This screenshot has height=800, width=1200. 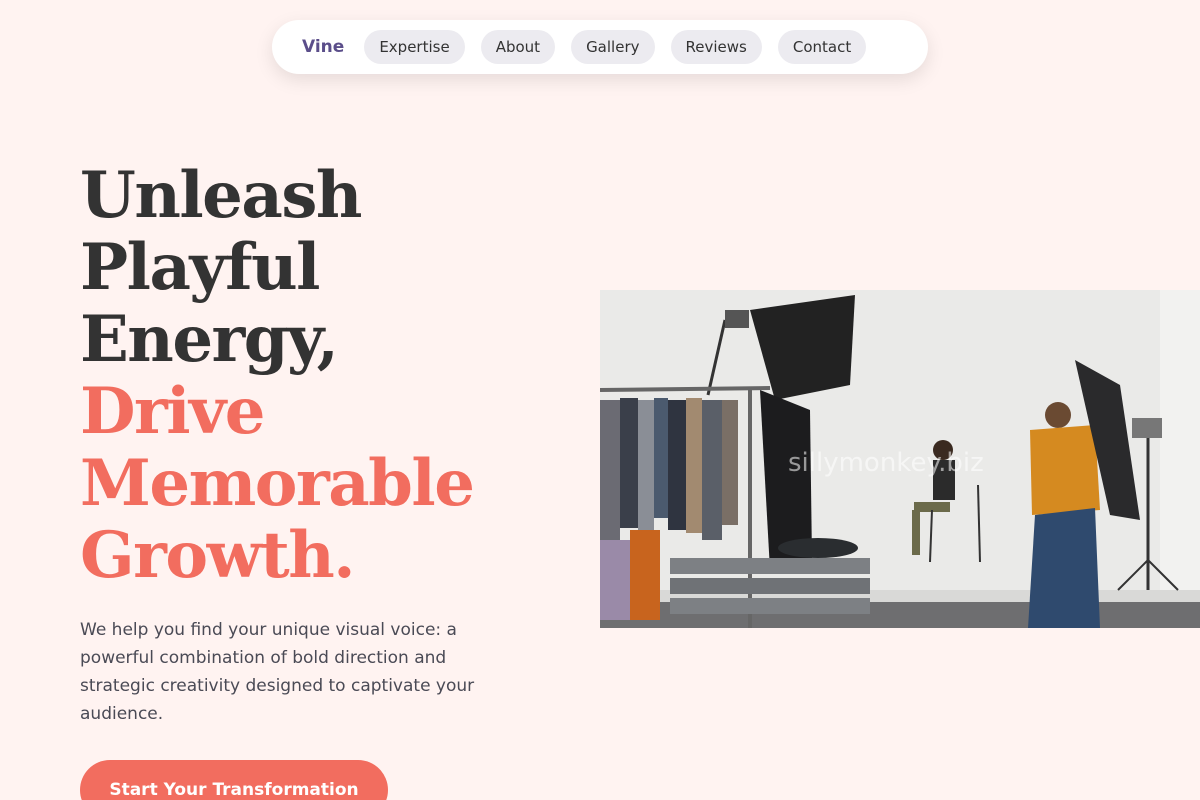 What do you see at coordinates (277, 483) in the screenshot?
I see `headline-accent-line: Memorable` at bounding box center [277, 483].